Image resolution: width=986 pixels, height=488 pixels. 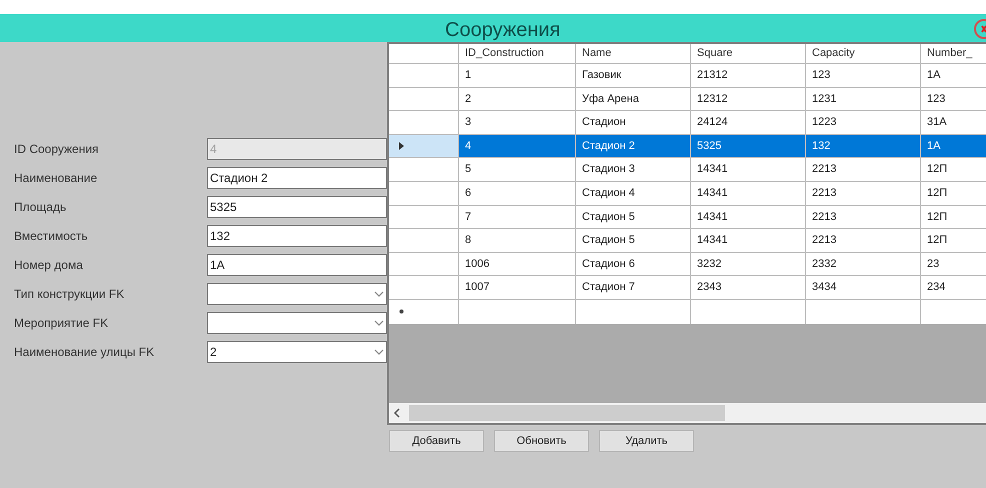 I want to click on close-icon, so click(x=979, y=29).